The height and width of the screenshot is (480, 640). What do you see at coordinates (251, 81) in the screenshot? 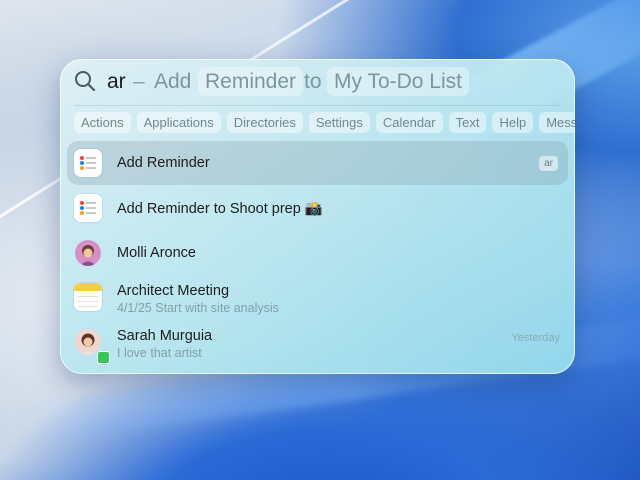
I see `reminder-parameter-token: Reminder` at bounding box center [251, 81].